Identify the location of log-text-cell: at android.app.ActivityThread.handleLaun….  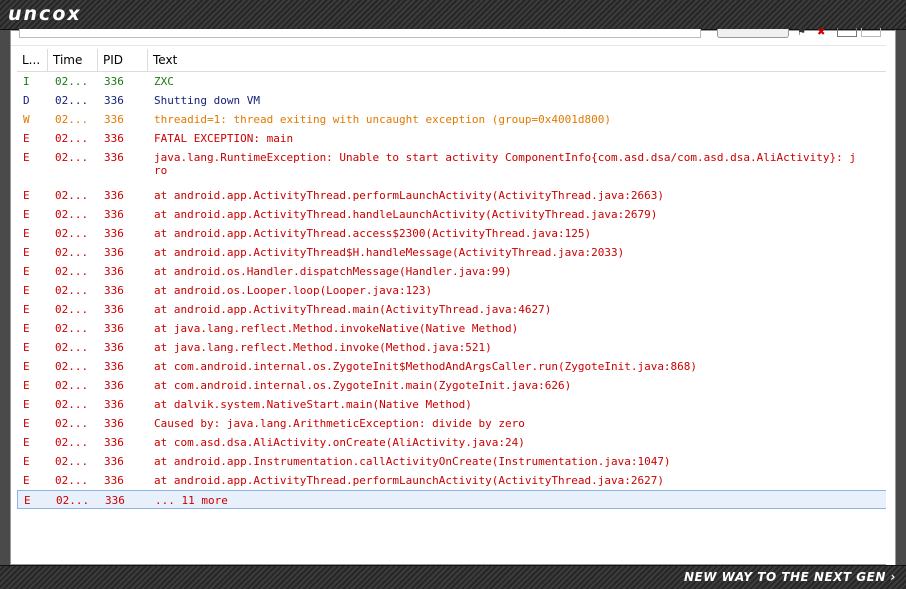
(406, 214).